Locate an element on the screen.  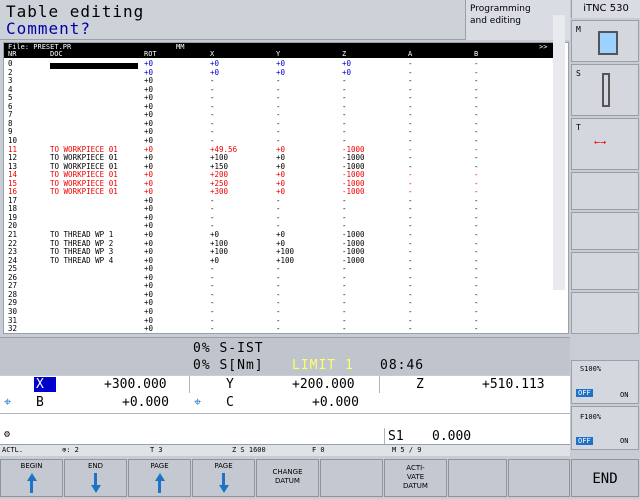
axis-z-label: Z is located at coordinates (420, 384).